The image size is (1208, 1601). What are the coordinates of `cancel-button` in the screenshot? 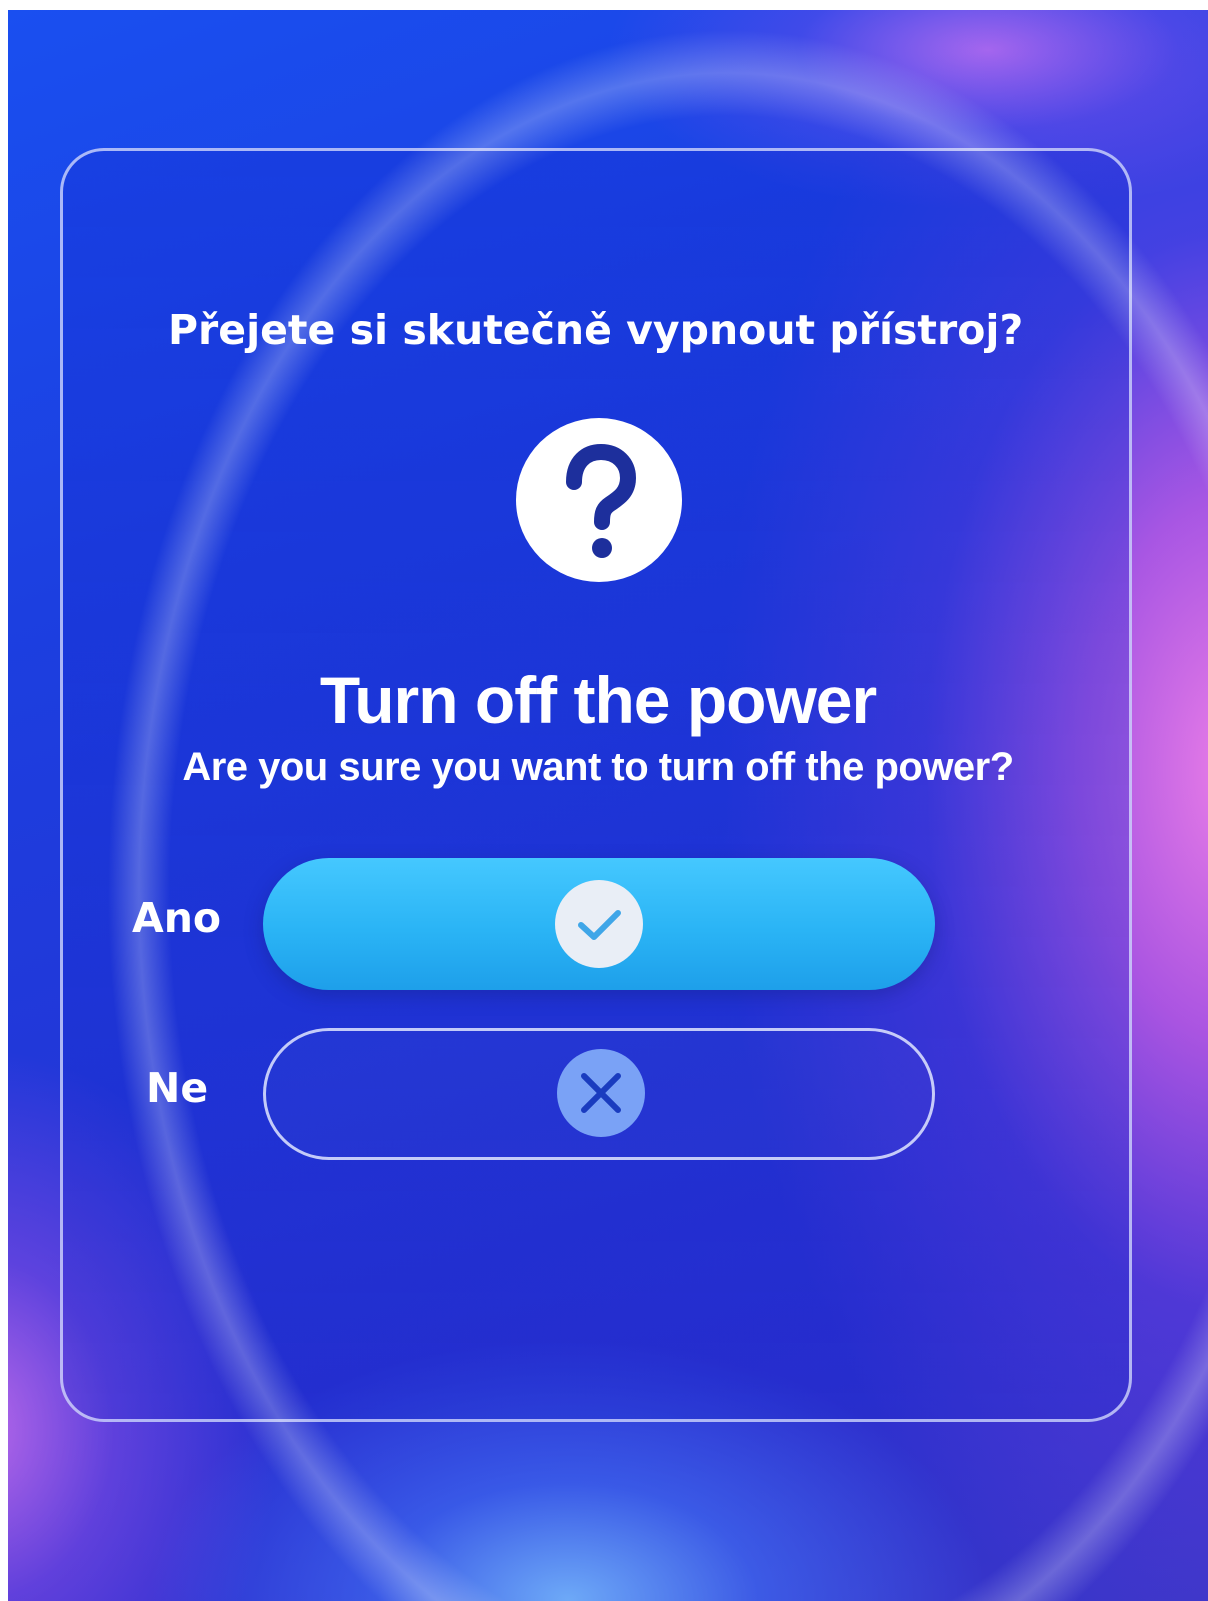 It's located at (599, 1094).